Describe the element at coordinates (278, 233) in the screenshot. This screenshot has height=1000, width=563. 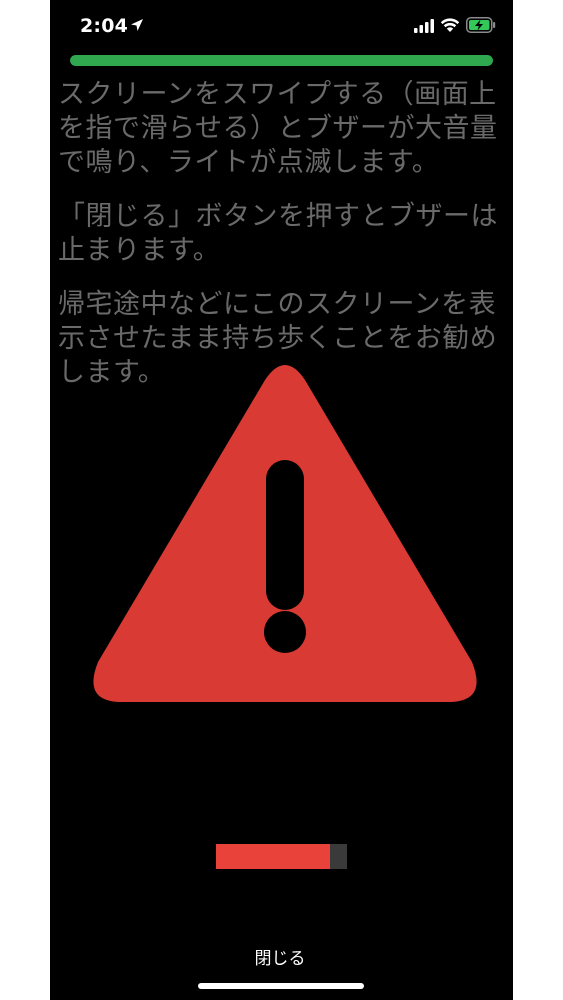
I see `instruction-paragraph: 「閉じる」ボタンを押すとブザーは止まります。` at that location.